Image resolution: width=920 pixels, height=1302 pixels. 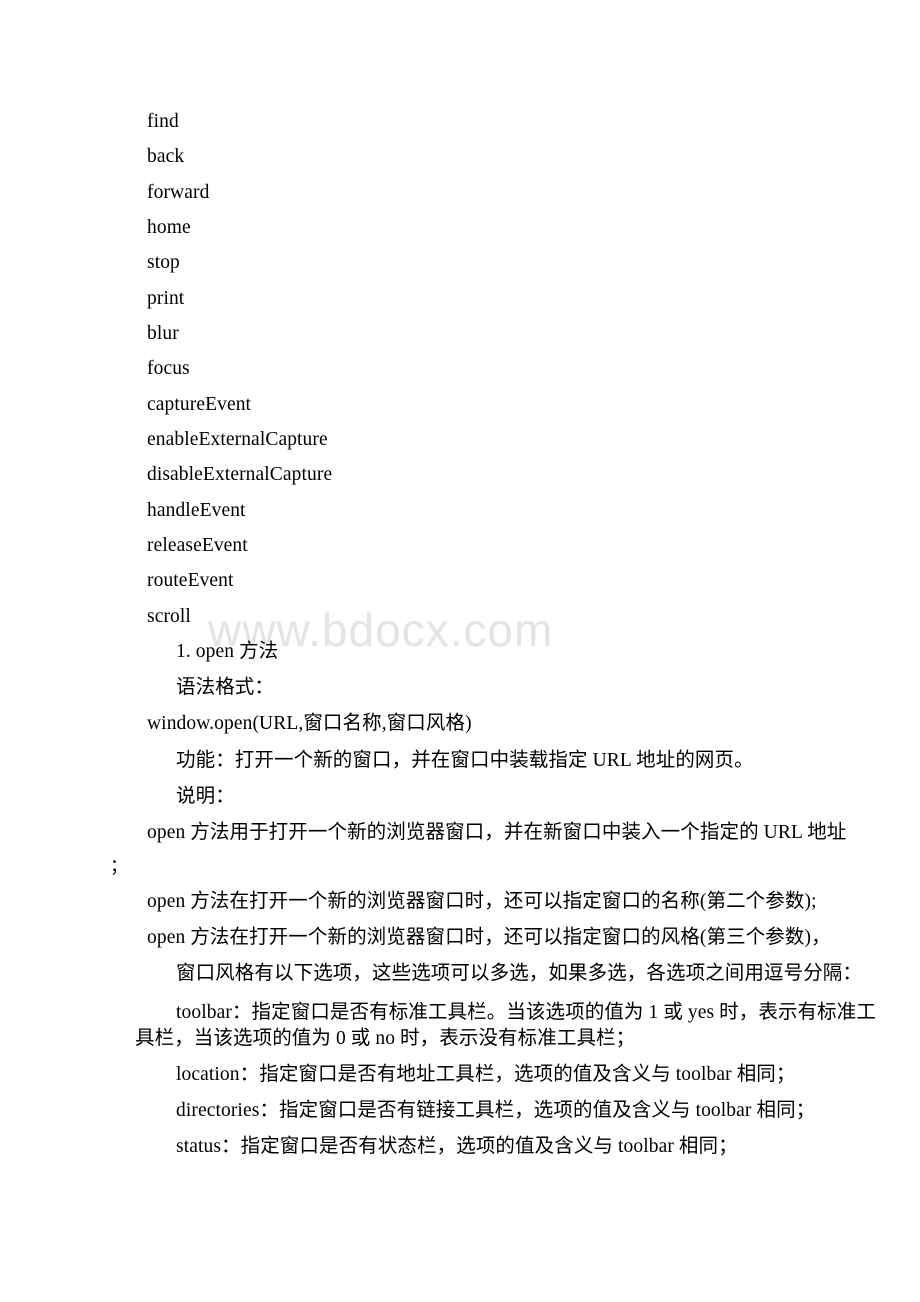 What do you see at coordinates (237, 439) in the screenshot?
I see `list-item: enableExternalCapture` at bounding box center [237, 439].